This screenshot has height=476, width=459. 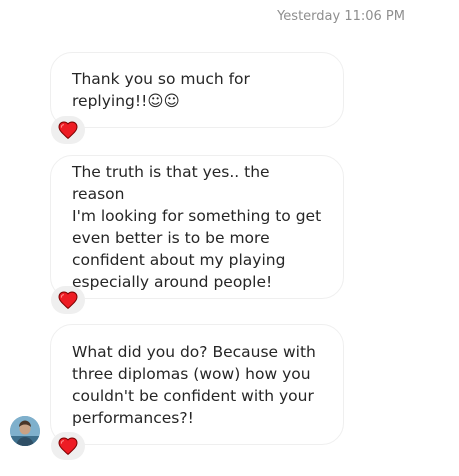 I want to click on avatar, so click(x=25, y=431).